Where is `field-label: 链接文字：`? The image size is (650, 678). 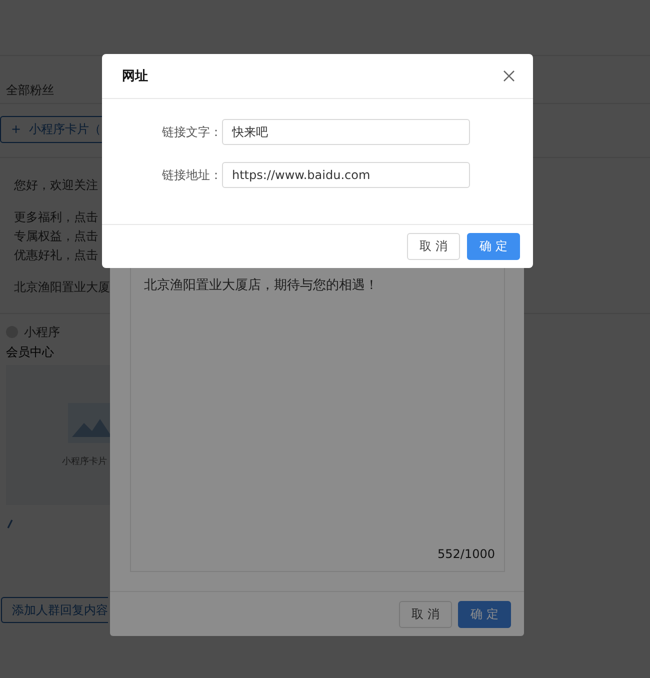 field-label: 链接文字： is located at coordinates (191, 132).